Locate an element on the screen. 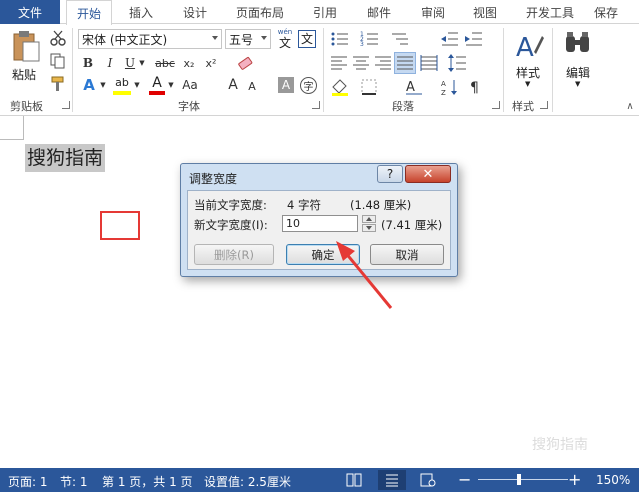 This screenshot has height=492, width=639. tab-page-layout: 页面布局 is located at coordinates (260, 12).